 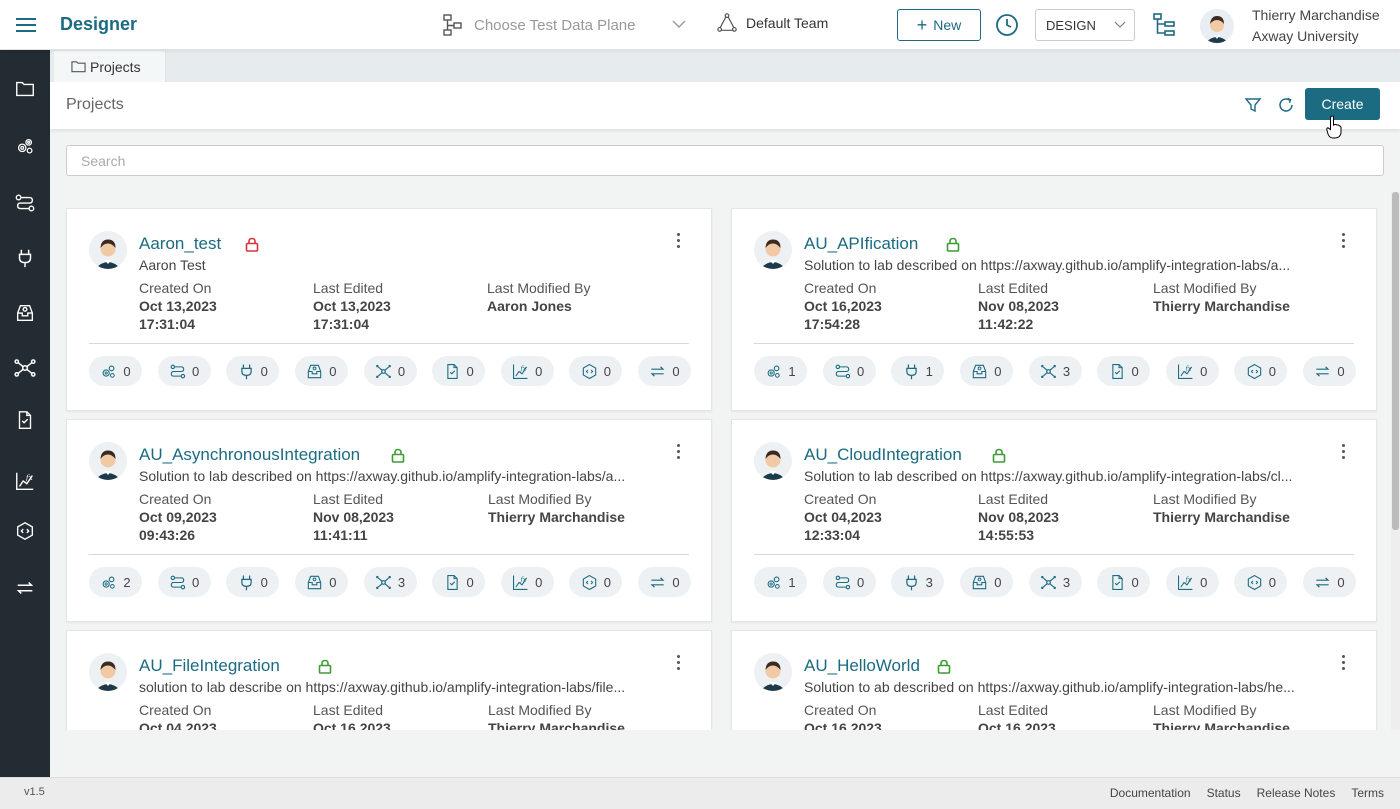 I want to click on count-value: 0, so click(x=333, y=582).